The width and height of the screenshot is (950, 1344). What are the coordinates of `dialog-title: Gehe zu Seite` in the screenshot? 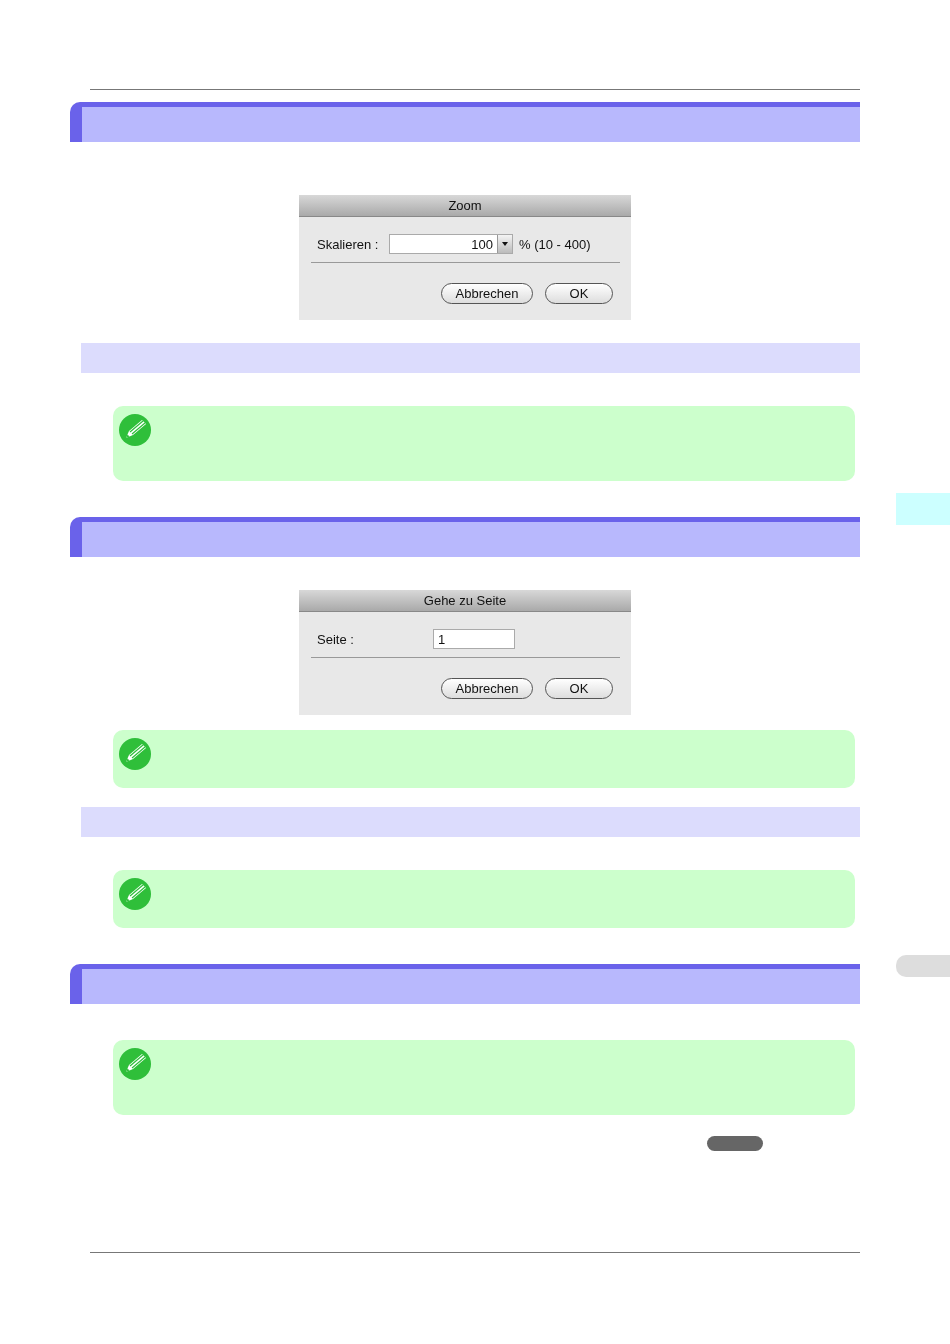 It's located at (465, 601).